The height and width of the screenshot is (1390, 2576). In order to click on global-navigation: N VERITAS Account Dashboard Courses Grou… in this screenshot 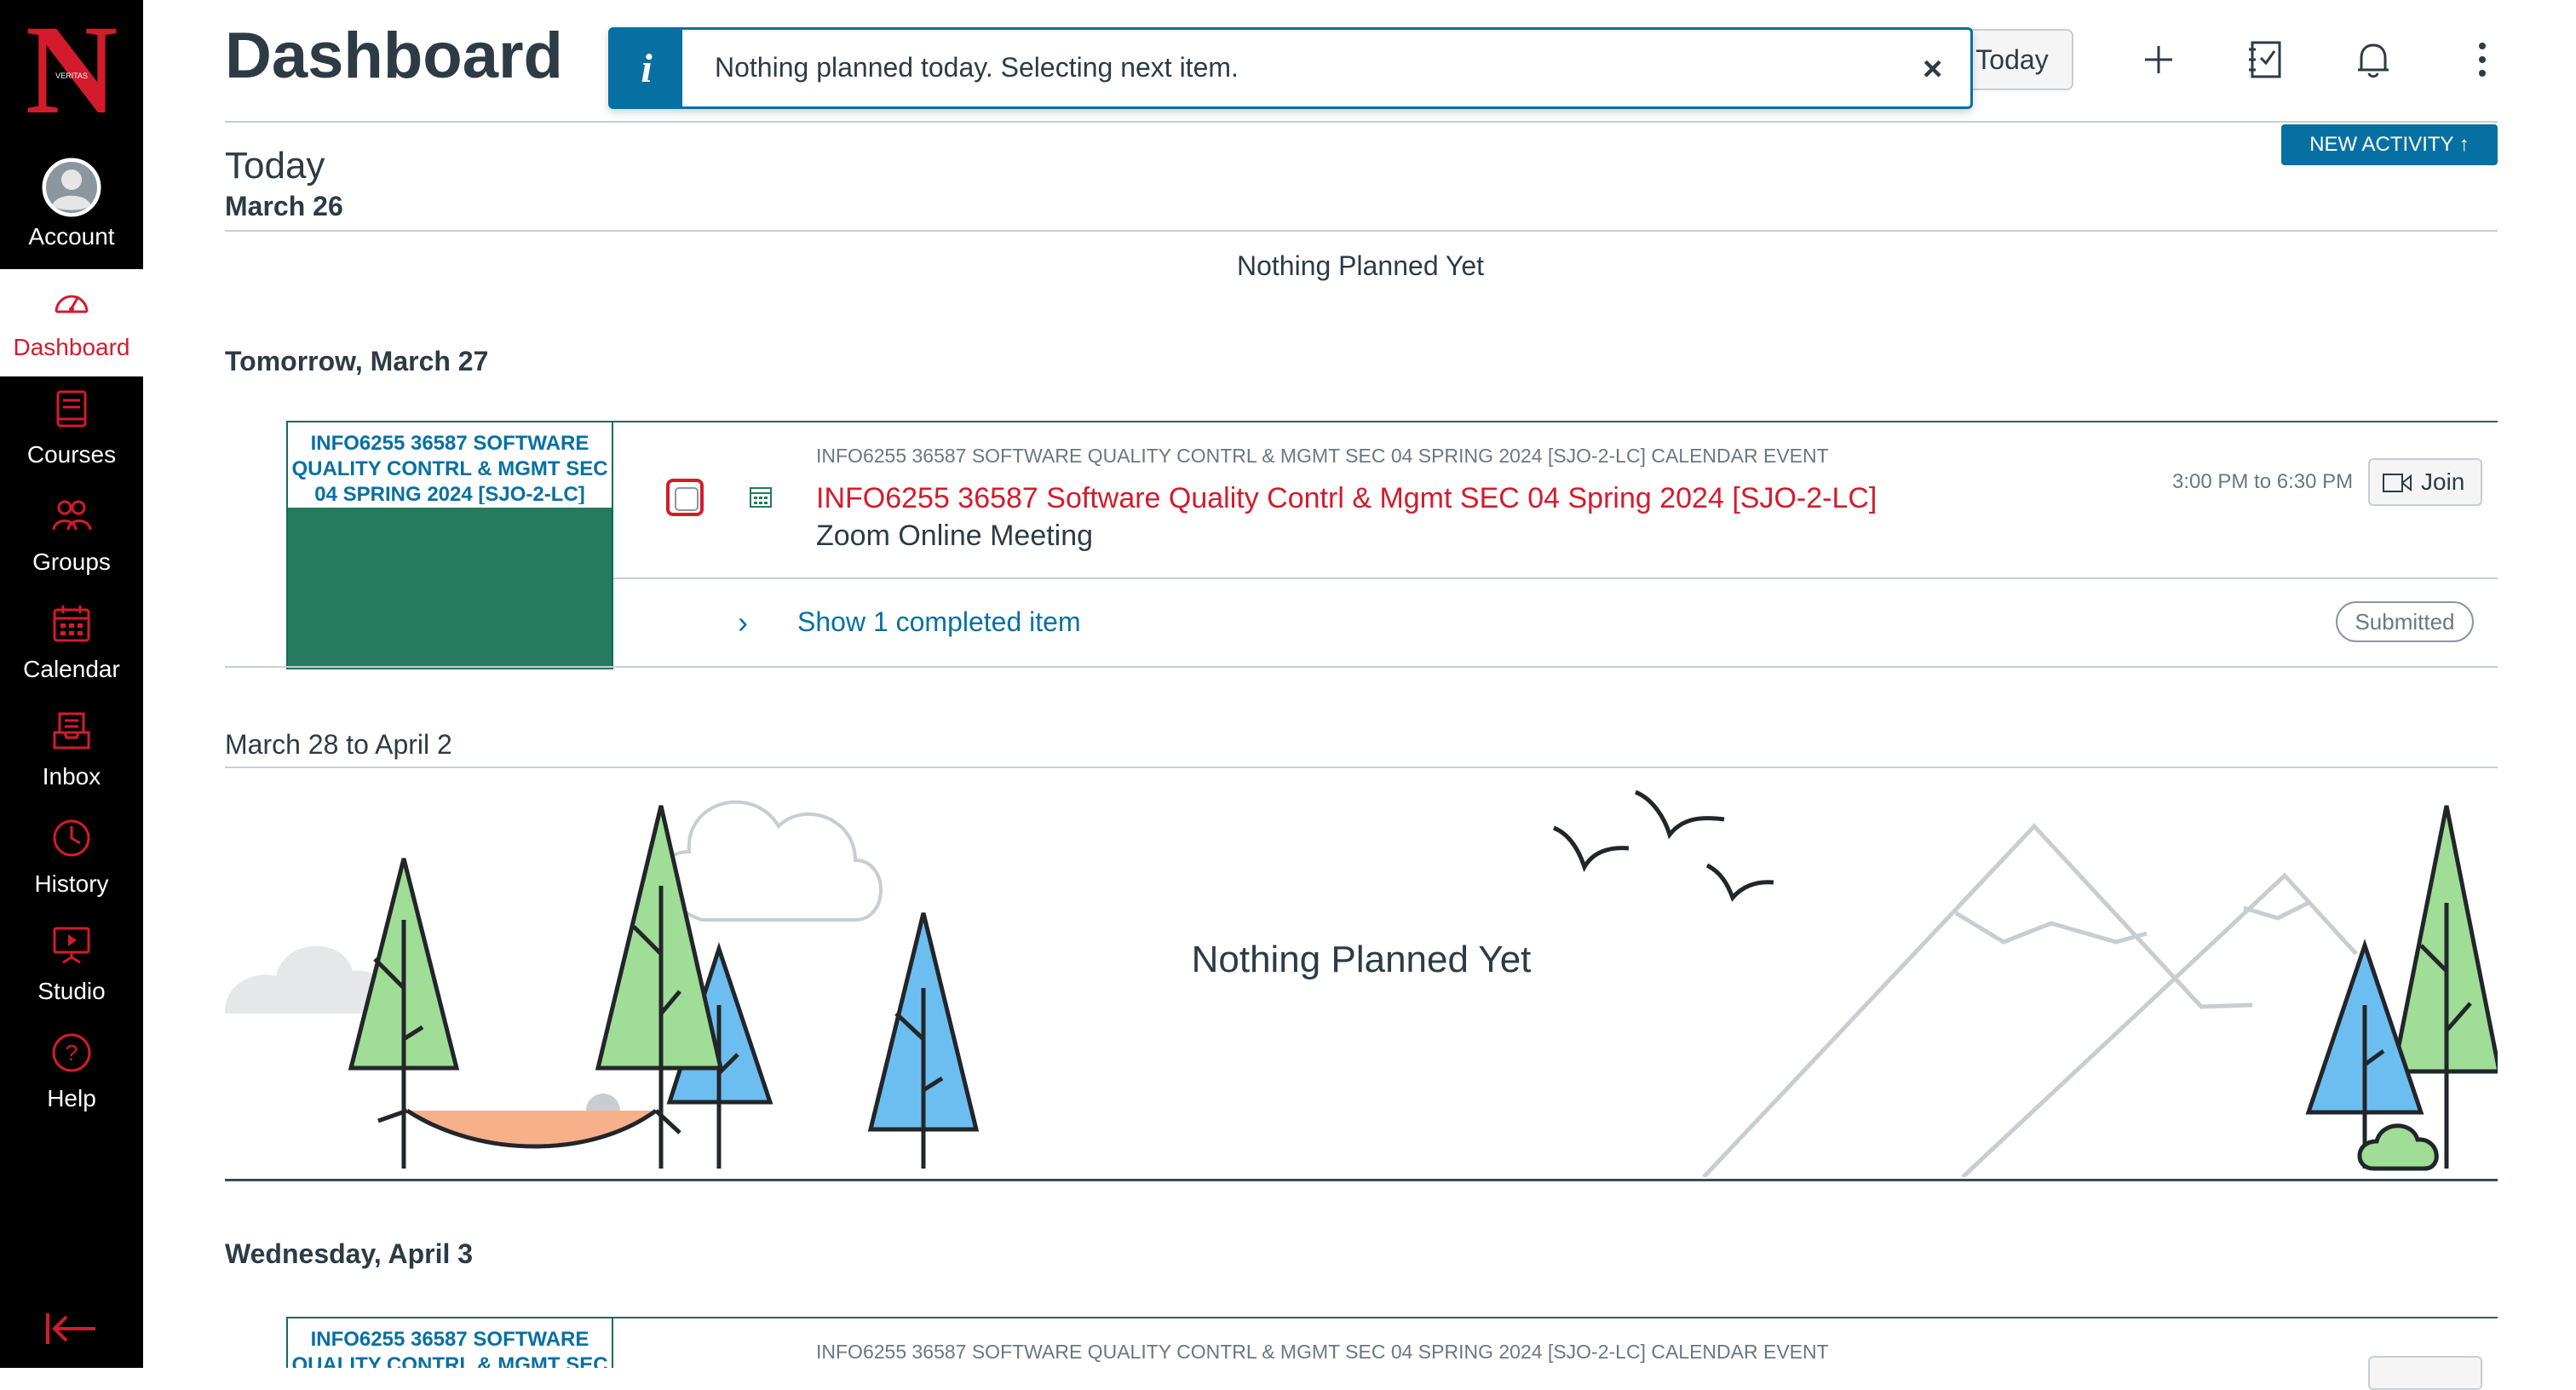, I will do `click(71, 684)`.